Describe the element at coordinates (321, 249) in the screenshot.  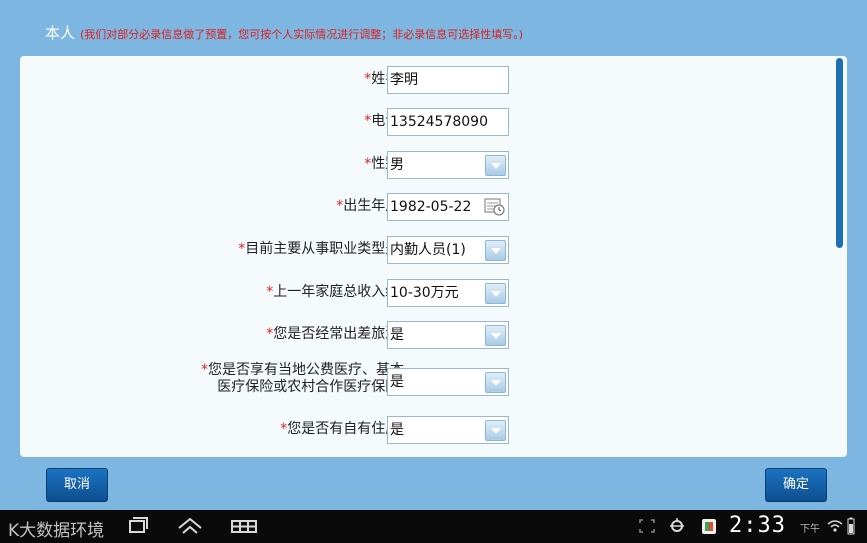
I see `field-label: *目前主要从事职业类型是:` at that location.